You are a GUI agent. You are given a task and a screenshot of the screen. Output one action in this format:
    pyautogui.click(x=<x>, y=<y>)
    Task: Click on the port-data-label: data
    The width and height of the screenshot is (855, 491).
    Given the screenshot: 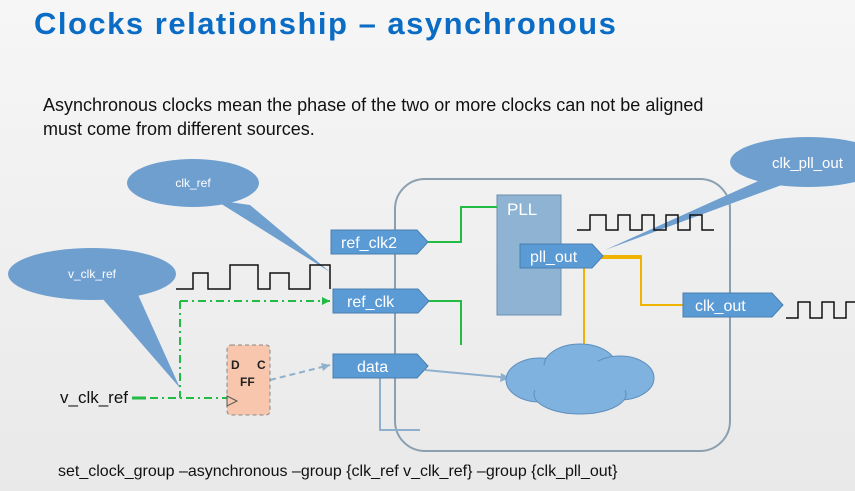 What is the action you would take?
    pyautogui.click(x=372, y=367)
    